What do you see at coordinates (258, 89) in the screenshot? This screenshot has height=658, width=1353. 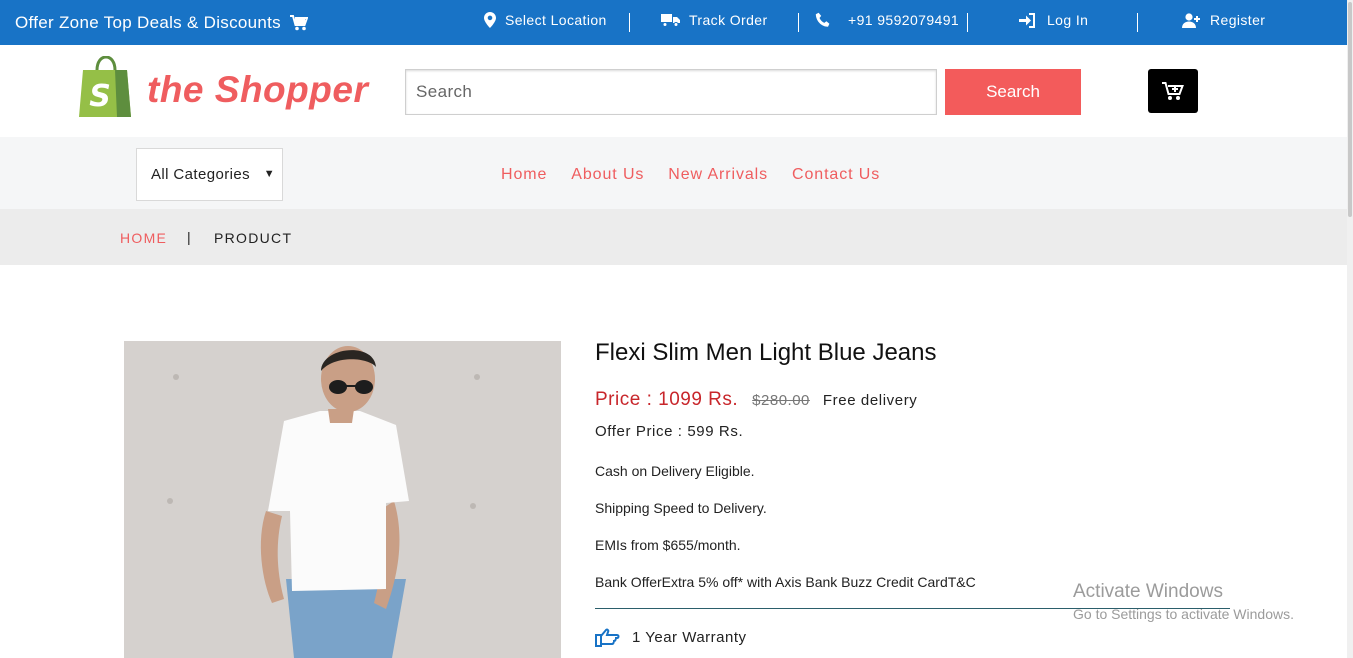 I see `brand-name: the Shopper` at bounding box center [258, 89].